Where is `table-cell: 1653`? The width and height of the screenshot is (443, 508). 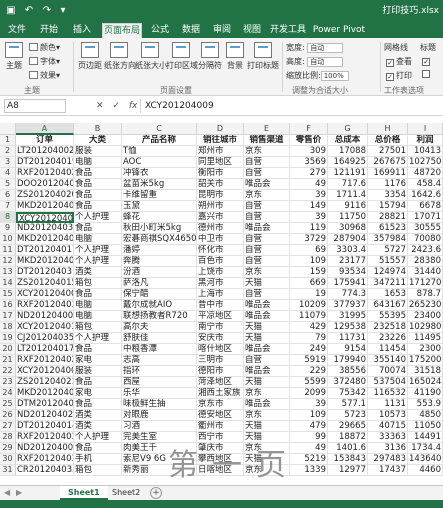
table-cell: 1653 is located at coordinates (388, 294).